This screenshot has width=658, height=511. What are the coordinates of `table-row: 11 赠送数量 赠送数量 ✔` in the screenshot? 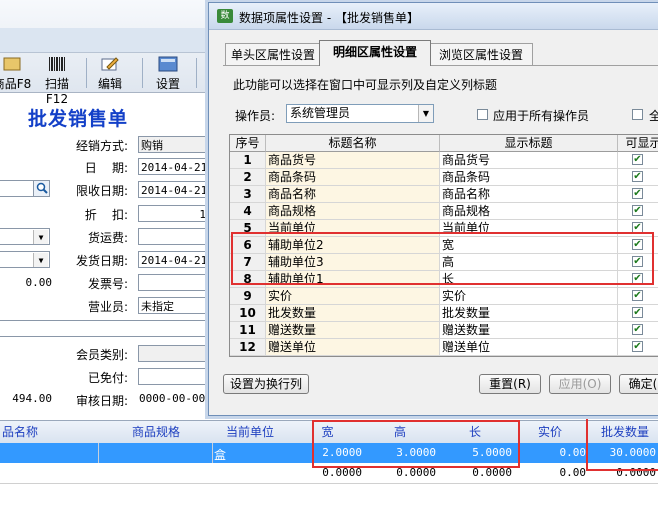 It's located at (444, 330).